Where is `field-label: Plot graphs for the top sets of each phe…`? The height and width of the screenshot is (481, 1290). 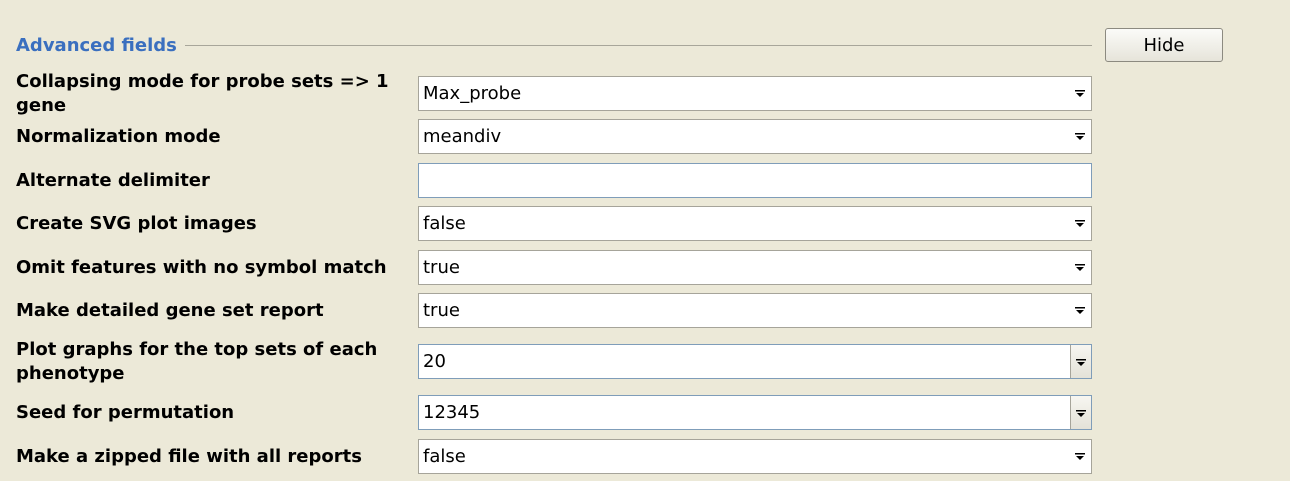 field-label: Plot graphs for the top sets of each phe… is located at coordinates (197, 361).